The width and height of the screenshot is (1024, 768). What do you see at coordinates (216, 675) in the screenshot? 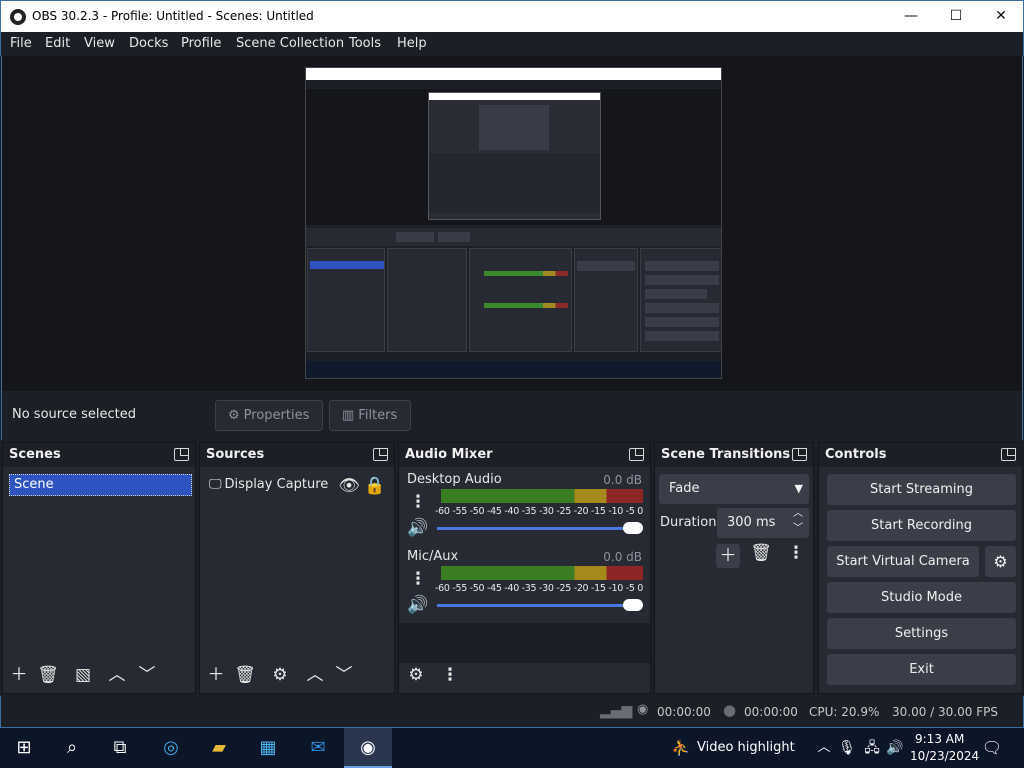
I see `add-source-icon: ＋` at bounding box center [216, 675].